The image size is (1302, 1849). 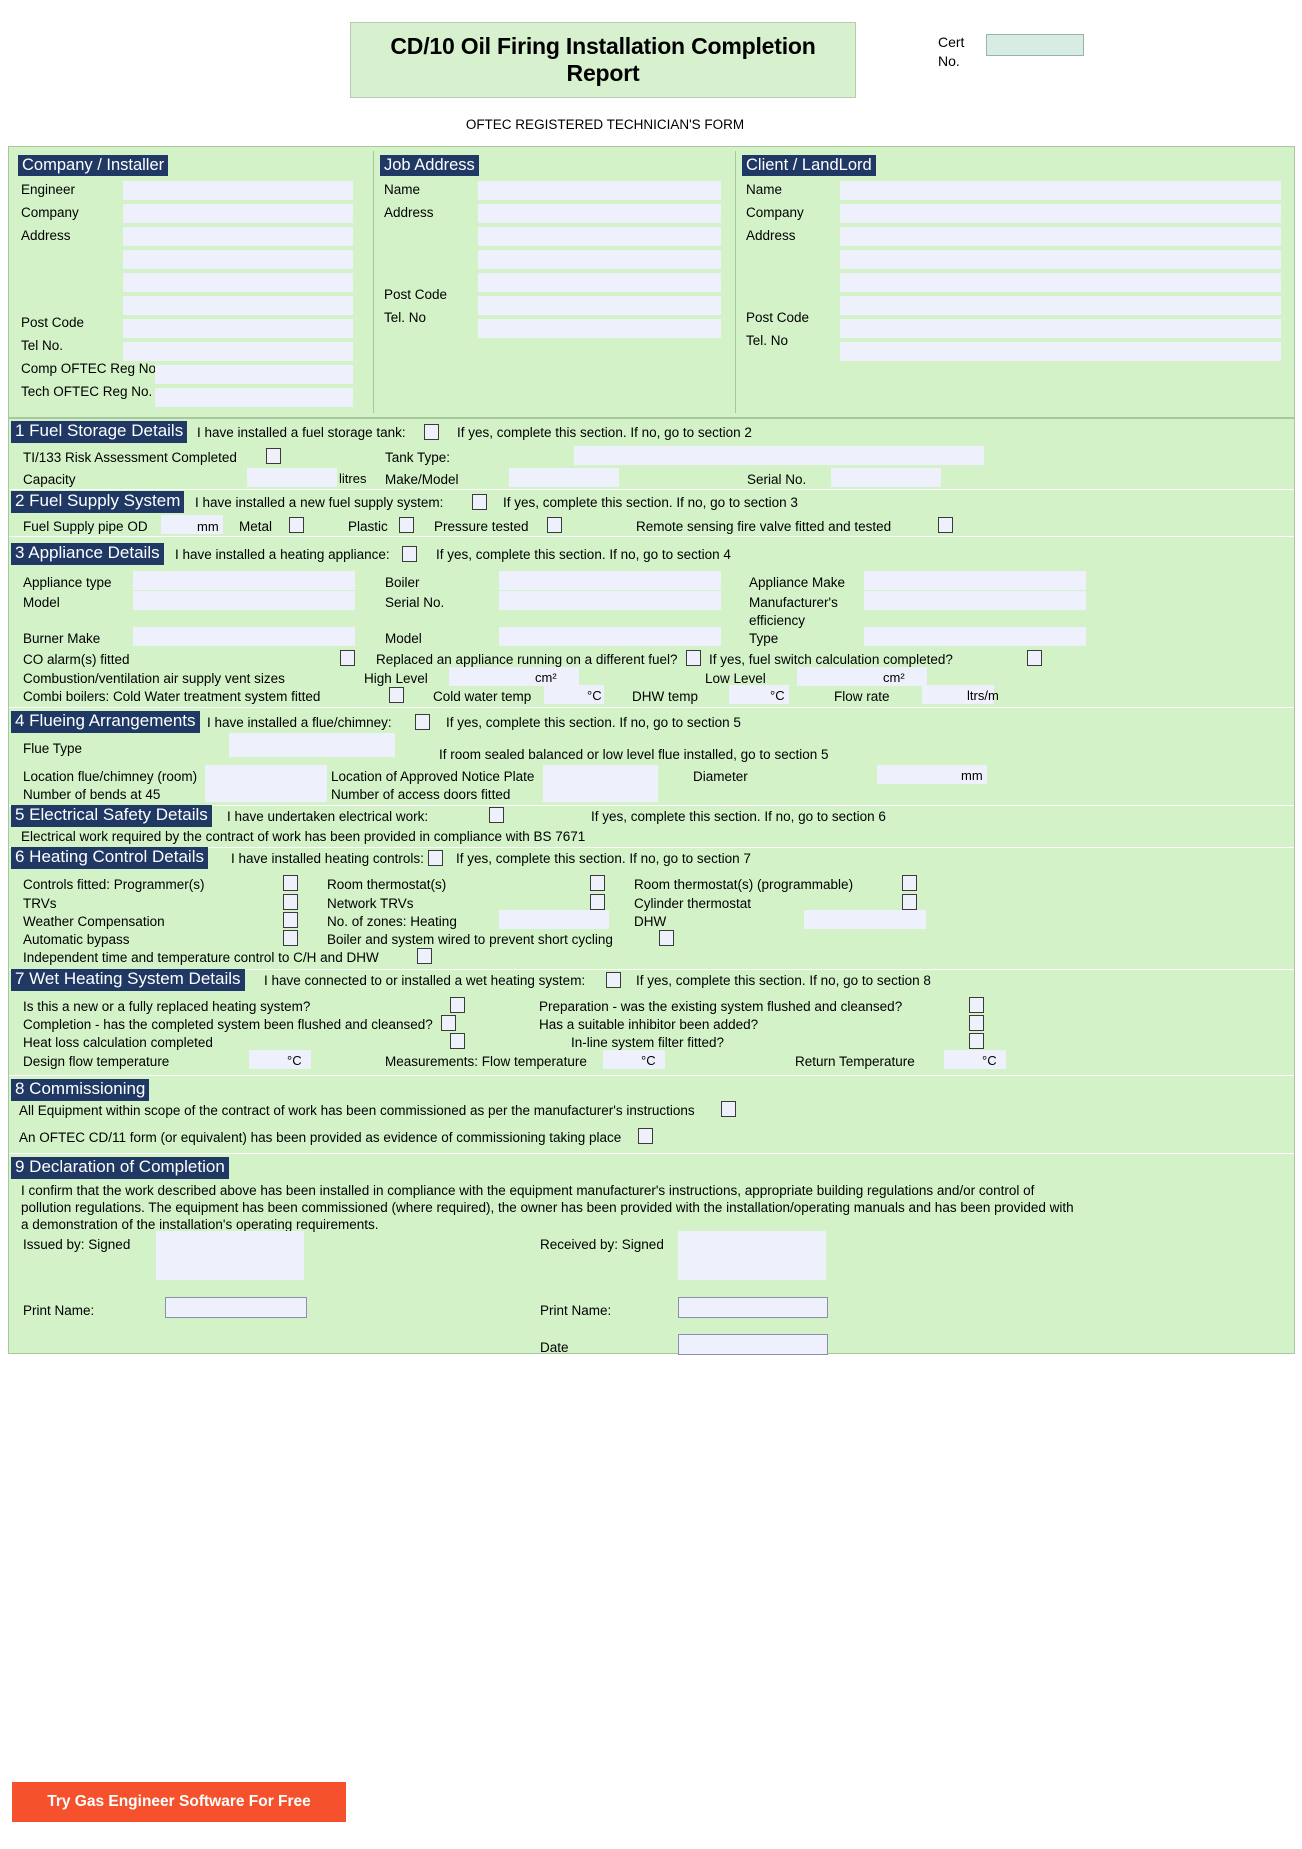 I want to click on checkbox-independent-control, so click(x=424, y=956).